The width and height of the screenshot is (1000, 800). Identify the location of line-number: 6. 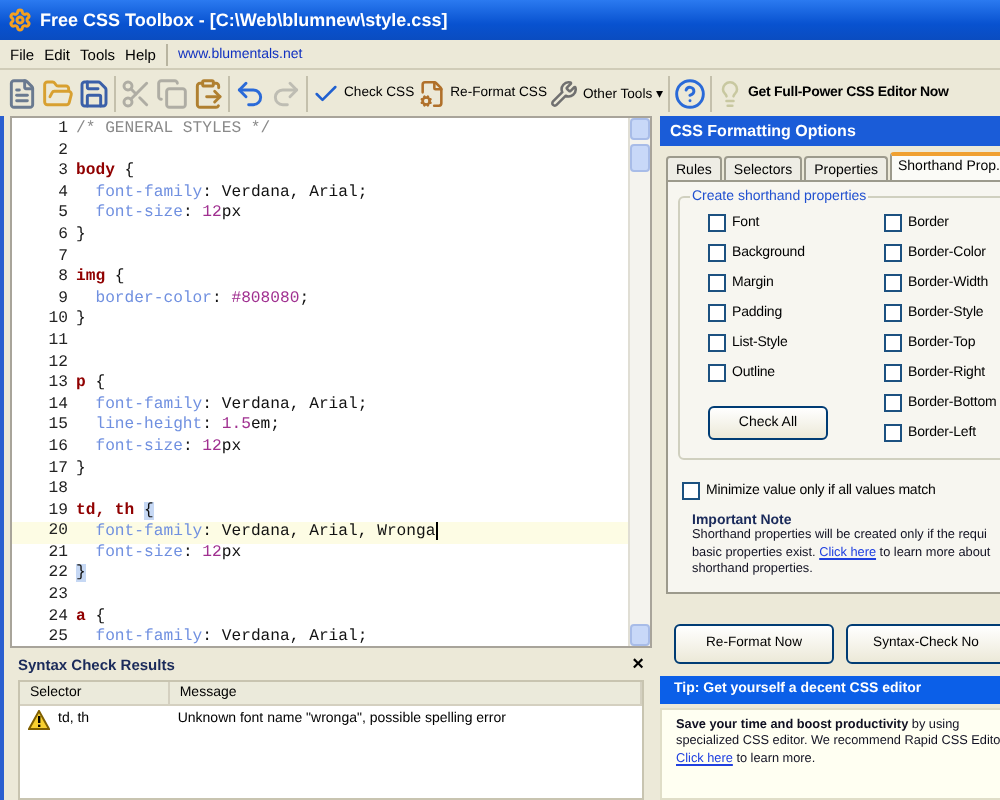
(63, 236).